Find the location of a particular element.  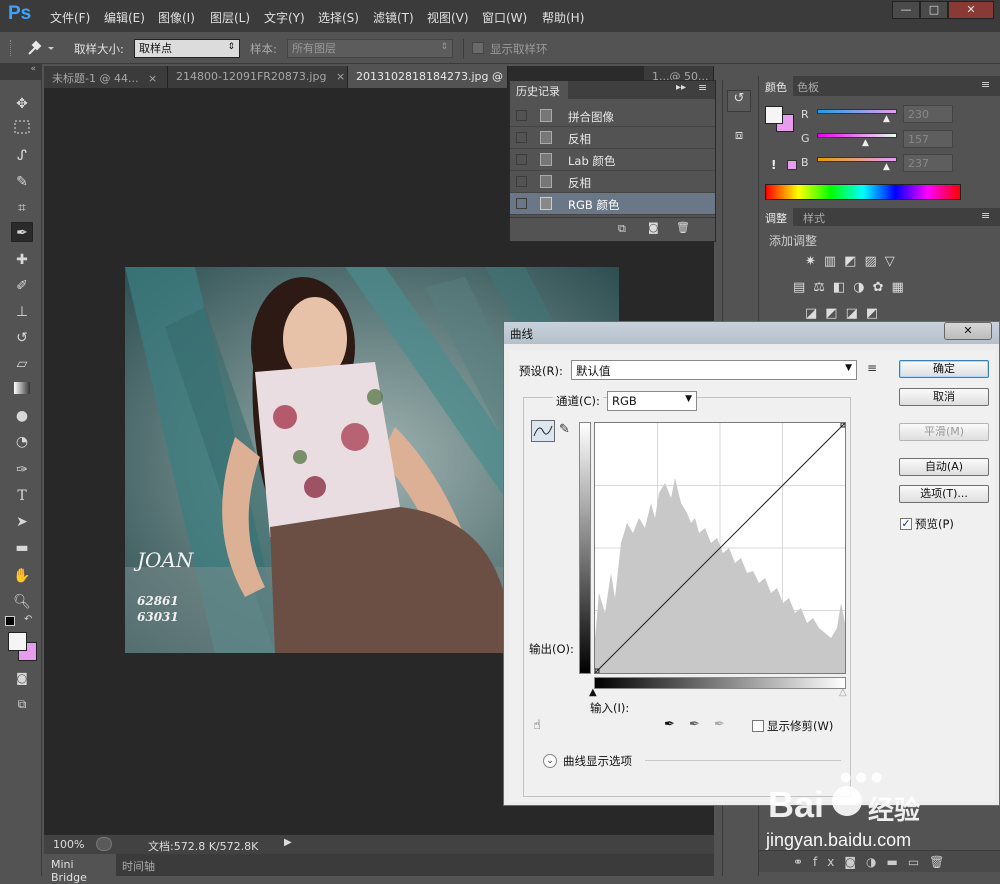

quick-mask-icon: ◙ is located at coordinates (22, 678).